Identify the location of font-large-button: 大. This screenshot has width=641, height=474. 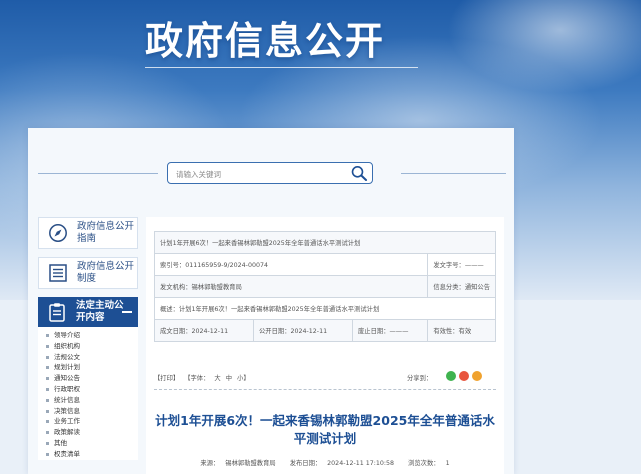
(217, 378).